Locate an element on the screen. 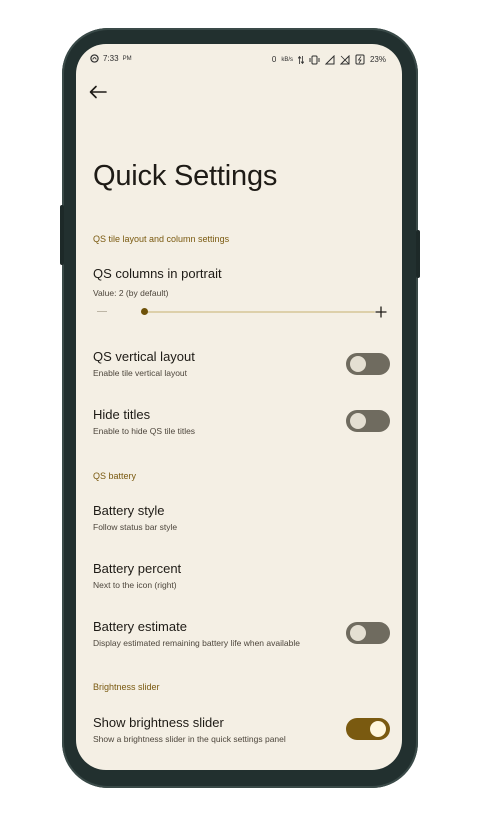  plus-icon is located at coordinates (381, 312).